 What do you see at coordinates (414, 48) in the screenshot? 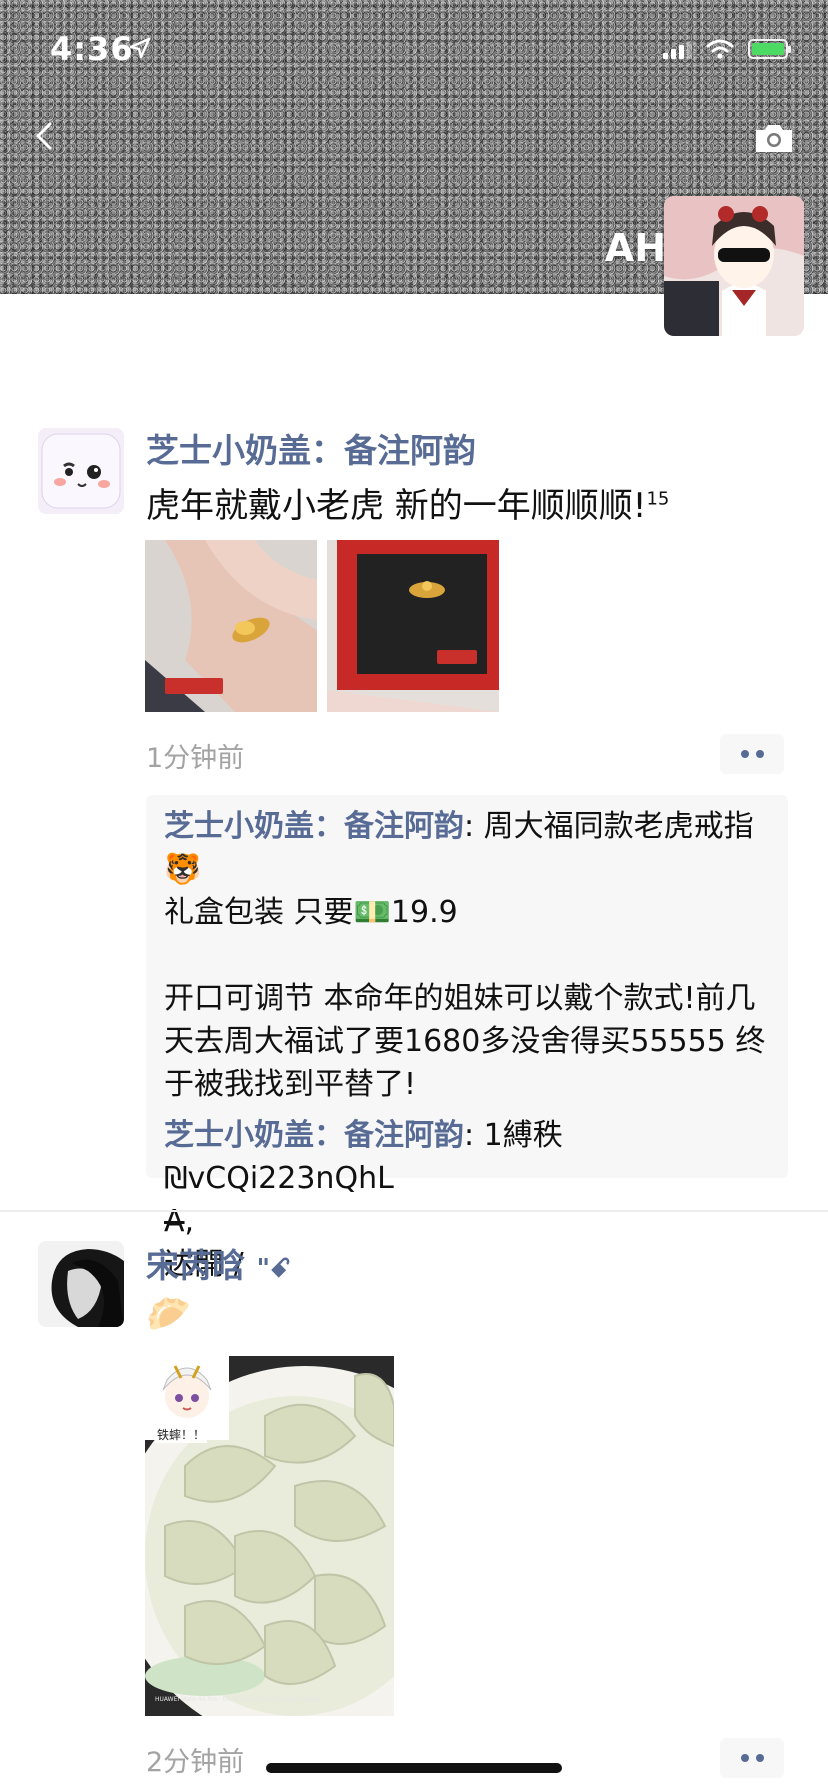
I see `status-bar: 4:36` at bounding box center [414, 48].